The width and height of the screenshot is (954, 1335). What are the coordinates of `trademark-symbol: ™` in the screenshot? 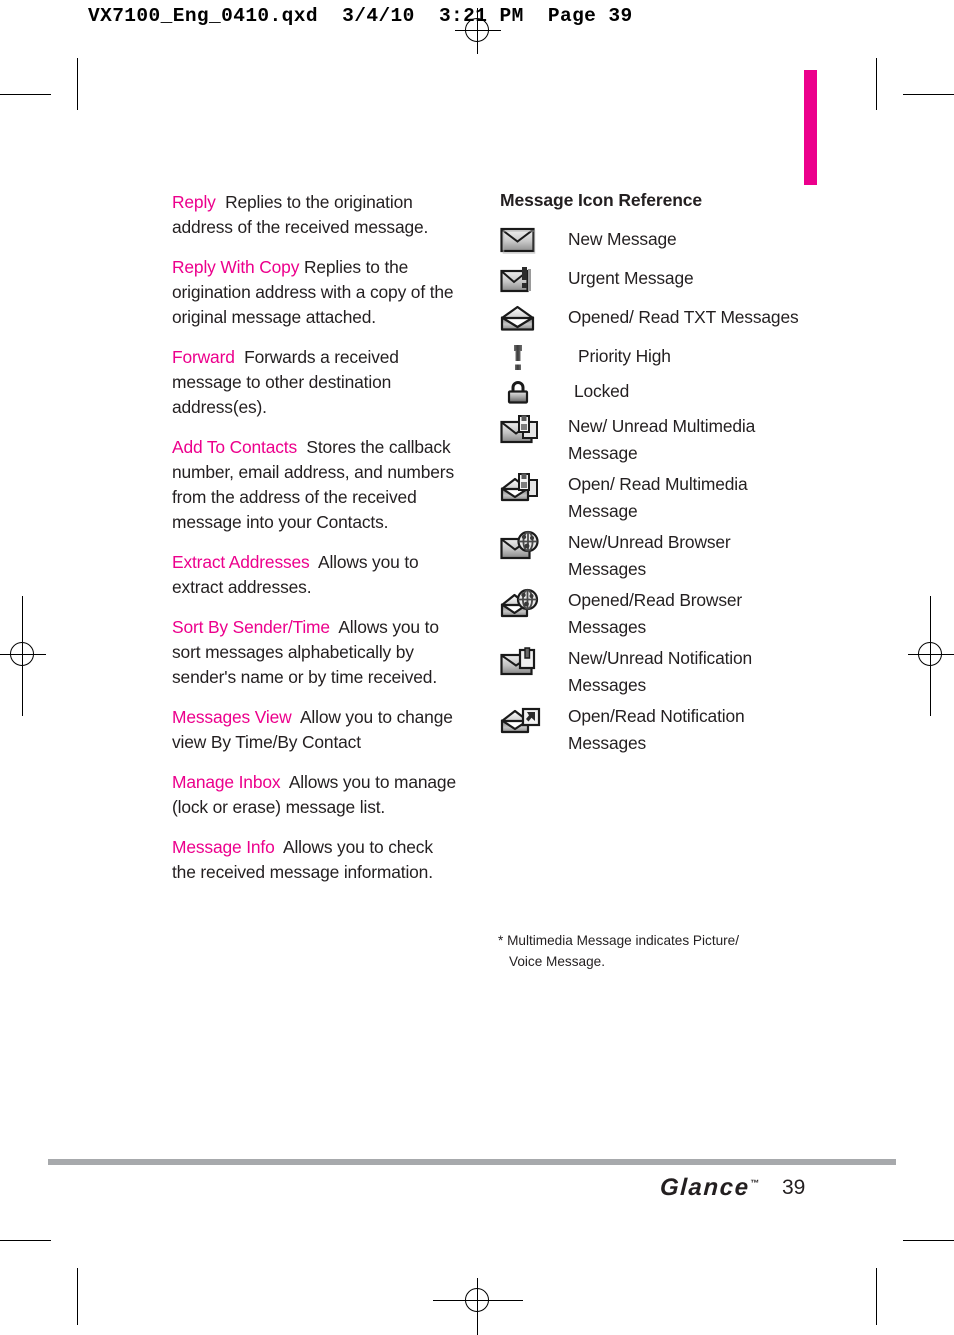 It's located at (754, 1183).